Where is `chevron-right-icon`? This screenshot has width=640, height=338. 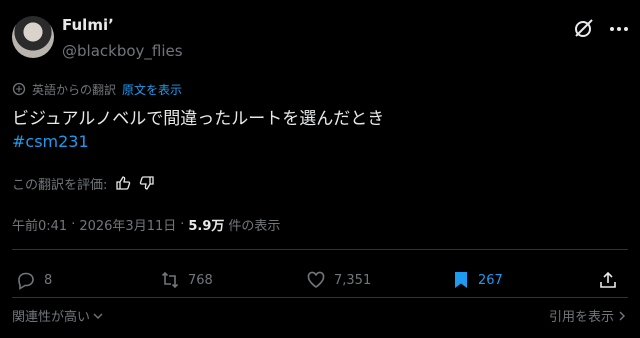
chevron-right-icon is located at coordinates (622, 316).